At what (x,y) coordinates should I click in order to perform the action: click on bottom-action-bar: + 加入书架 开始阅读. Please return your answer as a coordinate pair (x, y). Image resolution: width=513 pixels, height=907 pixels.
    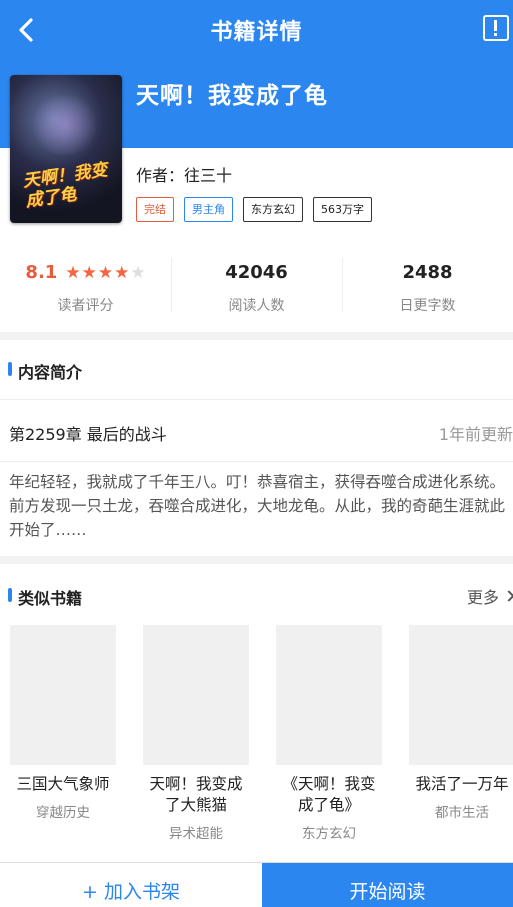
    Looking at the image, I should click on (256, 884).